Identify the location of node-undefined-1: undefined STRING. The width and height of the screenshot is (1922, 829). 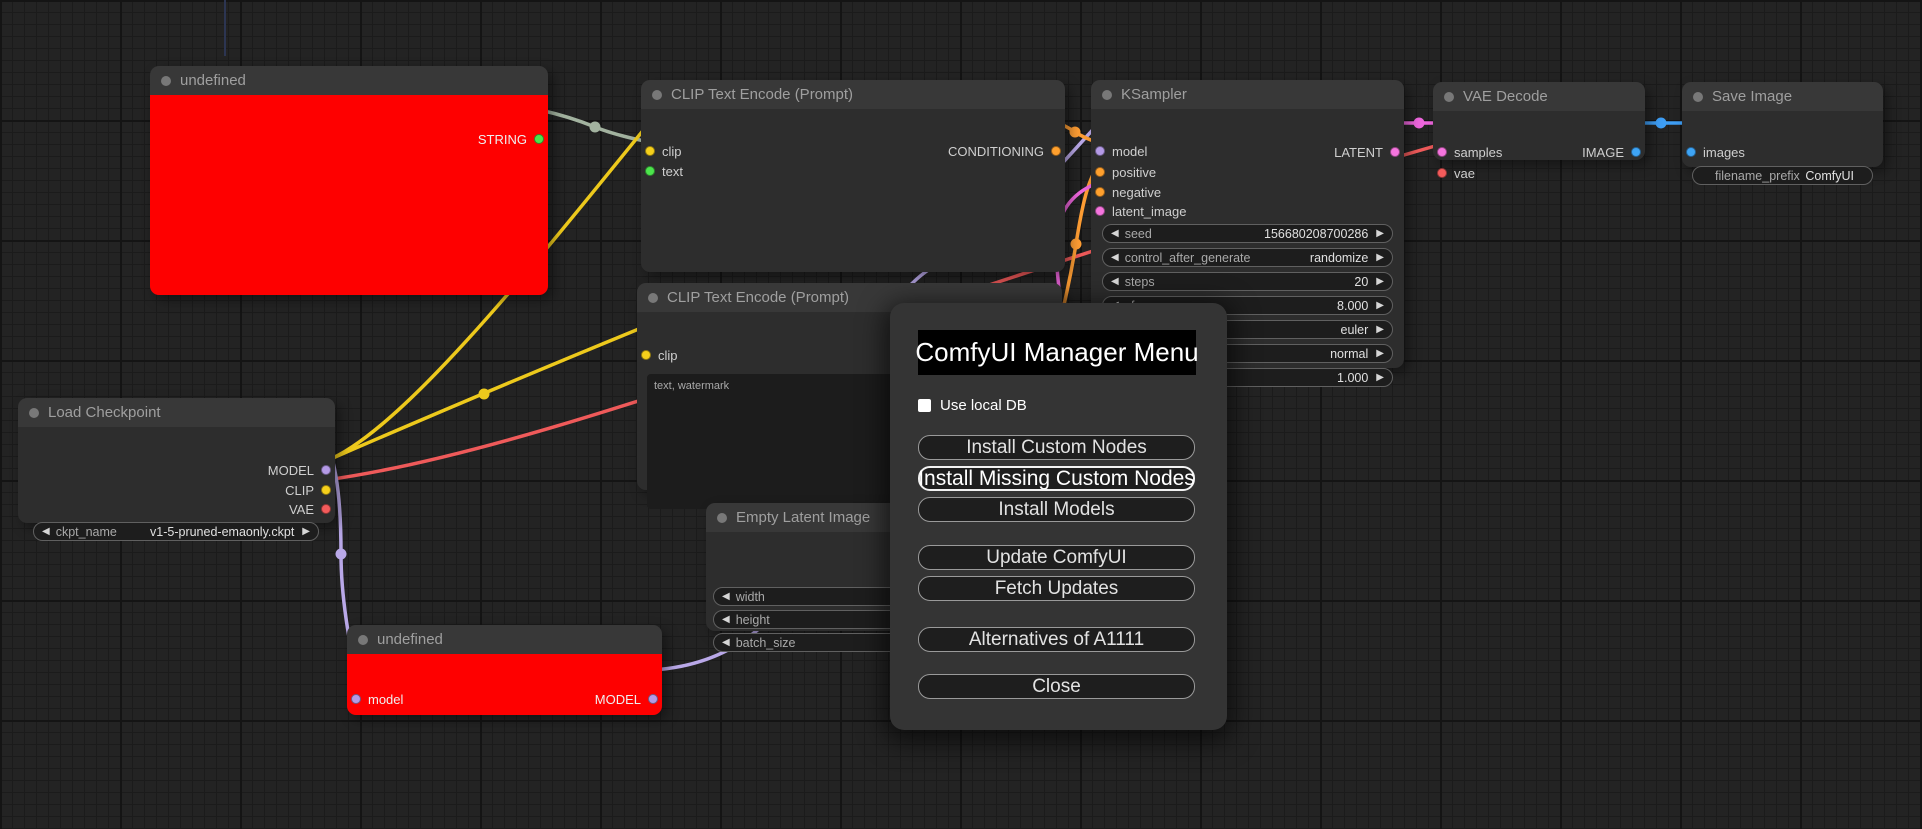
(349, 180).